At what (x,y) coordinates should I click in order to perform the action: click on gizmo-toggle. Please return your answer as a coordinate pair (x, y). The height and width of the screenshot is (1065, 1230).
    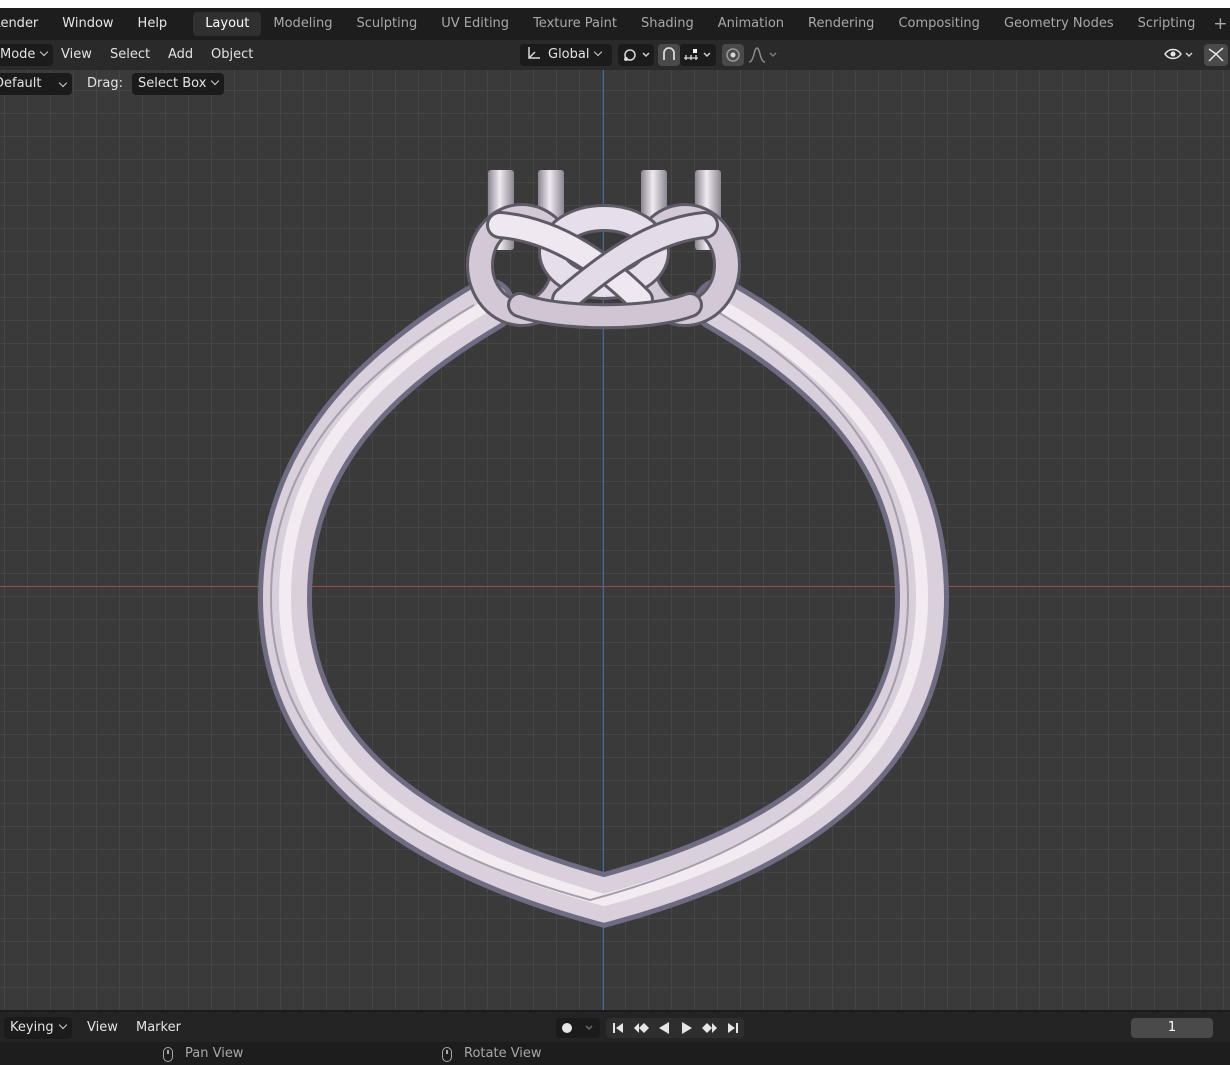
    Looking at the image, I should click on (1216, 55).